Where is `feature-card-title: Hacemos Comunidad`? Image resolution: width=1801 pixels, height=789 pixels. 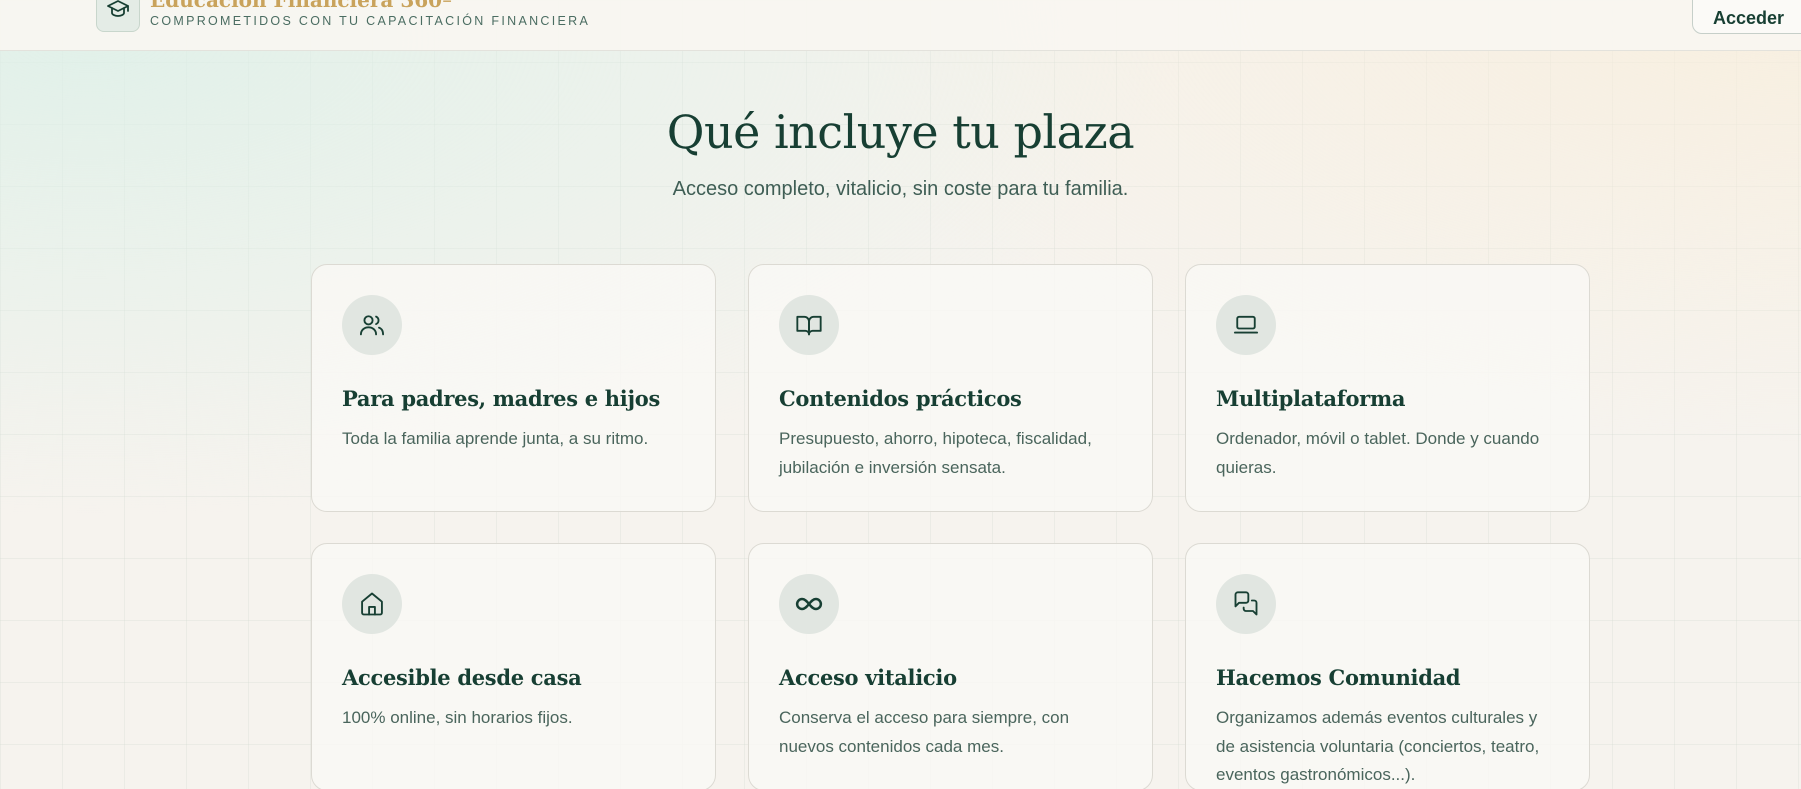 feature-card-title: Hacemos Comunidad is located at coordinates (1338, 677).